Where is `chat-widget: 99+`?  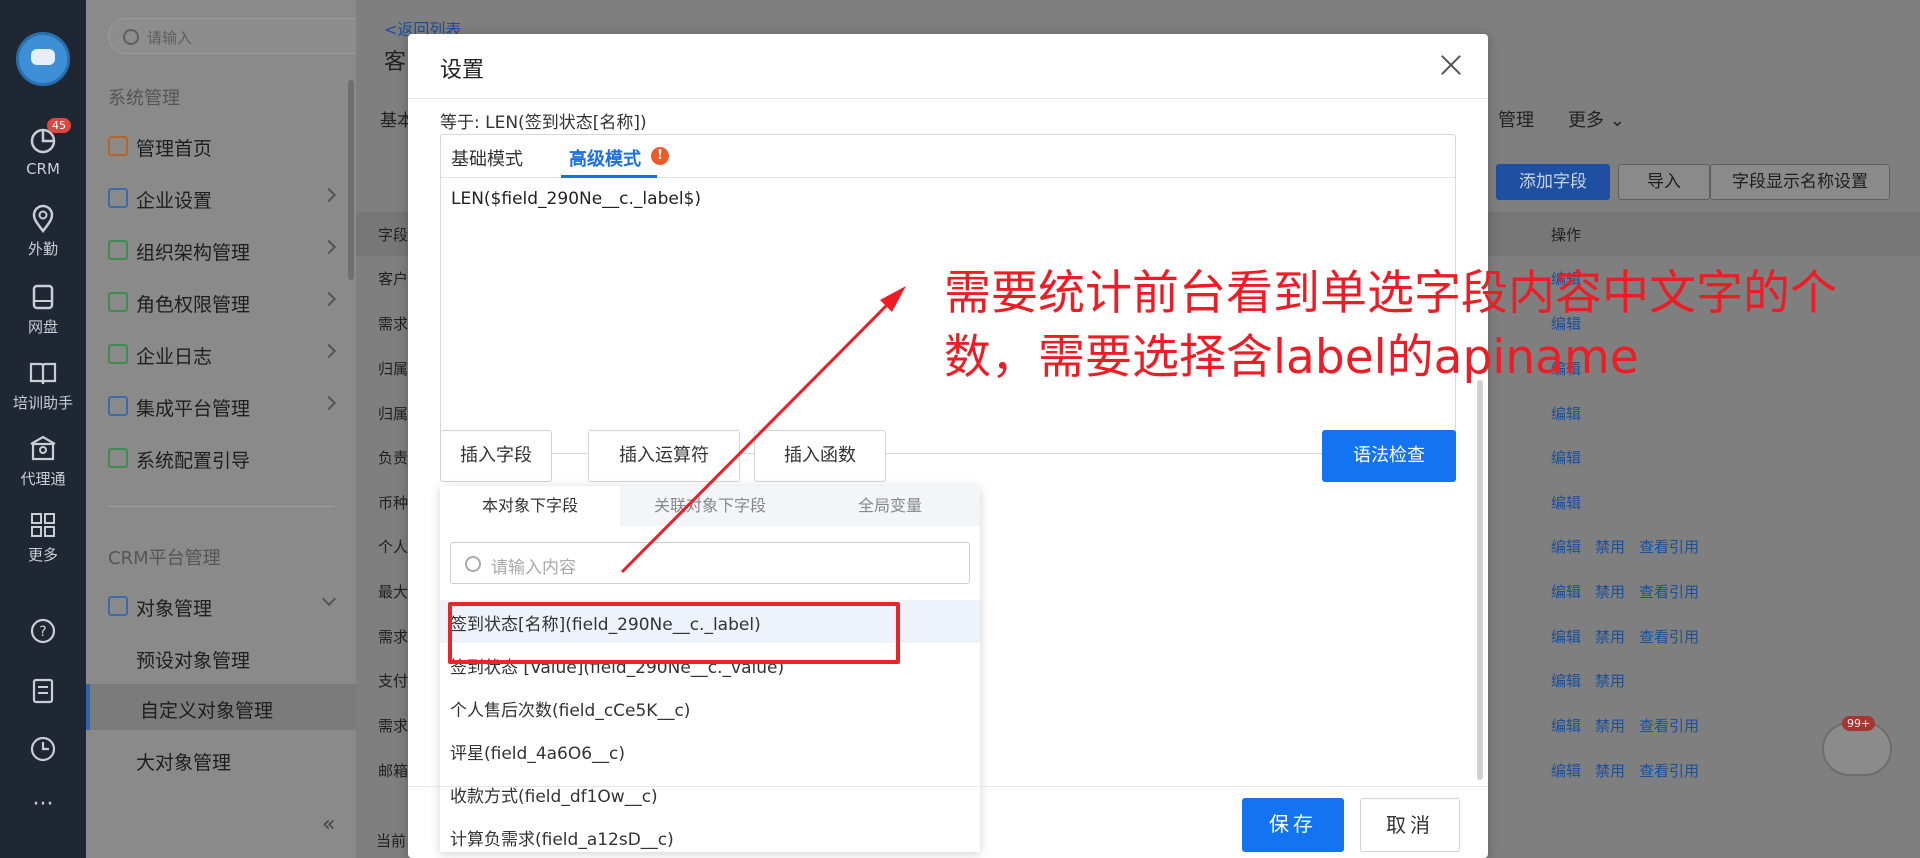
chat-widget: 99+ is located at coordinates (1857, 746).